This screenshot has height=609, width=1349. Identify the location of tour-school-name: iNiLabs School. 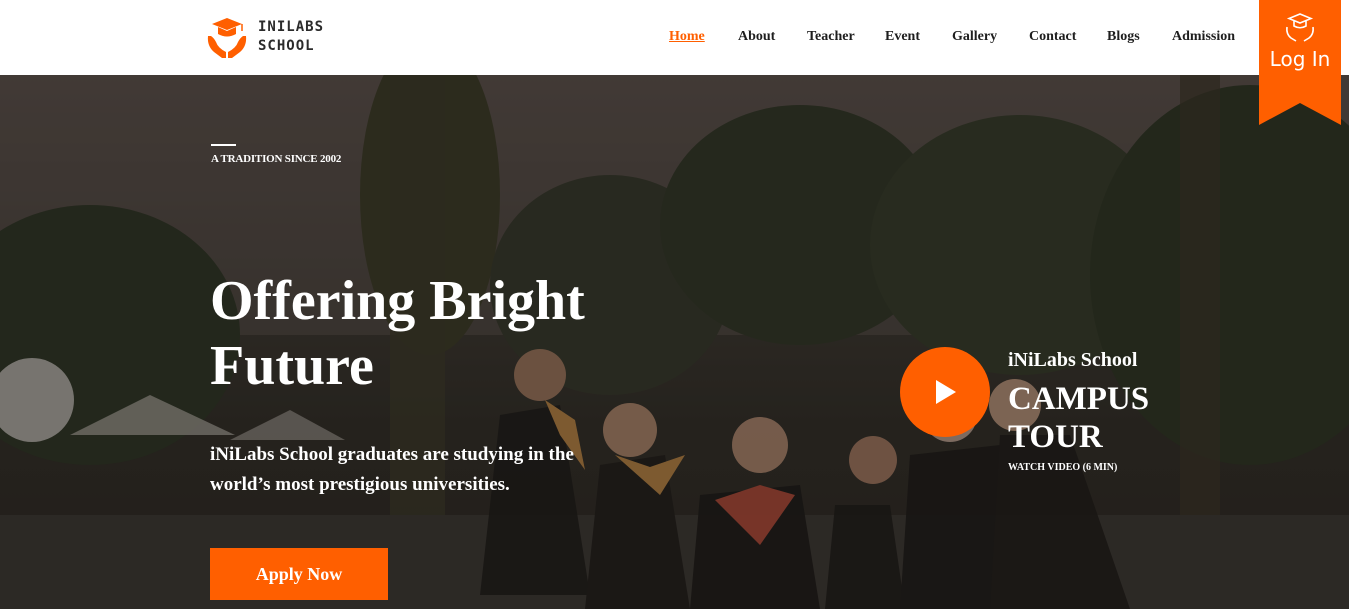
(1073, 360).